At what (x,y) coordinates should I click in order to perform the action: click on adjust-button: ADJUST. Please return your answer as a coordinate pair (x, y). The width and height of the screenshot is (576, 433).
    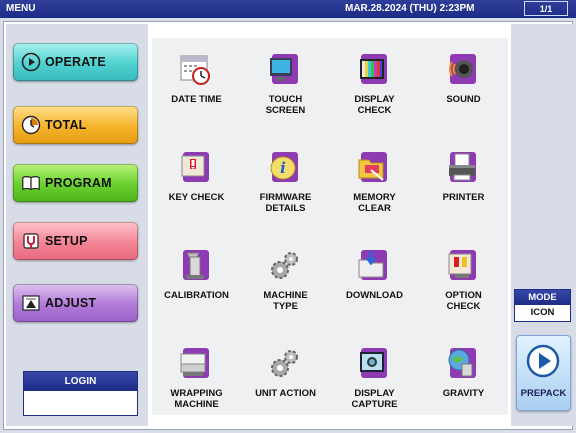
    Looking at the image, I should click on (75, 303).